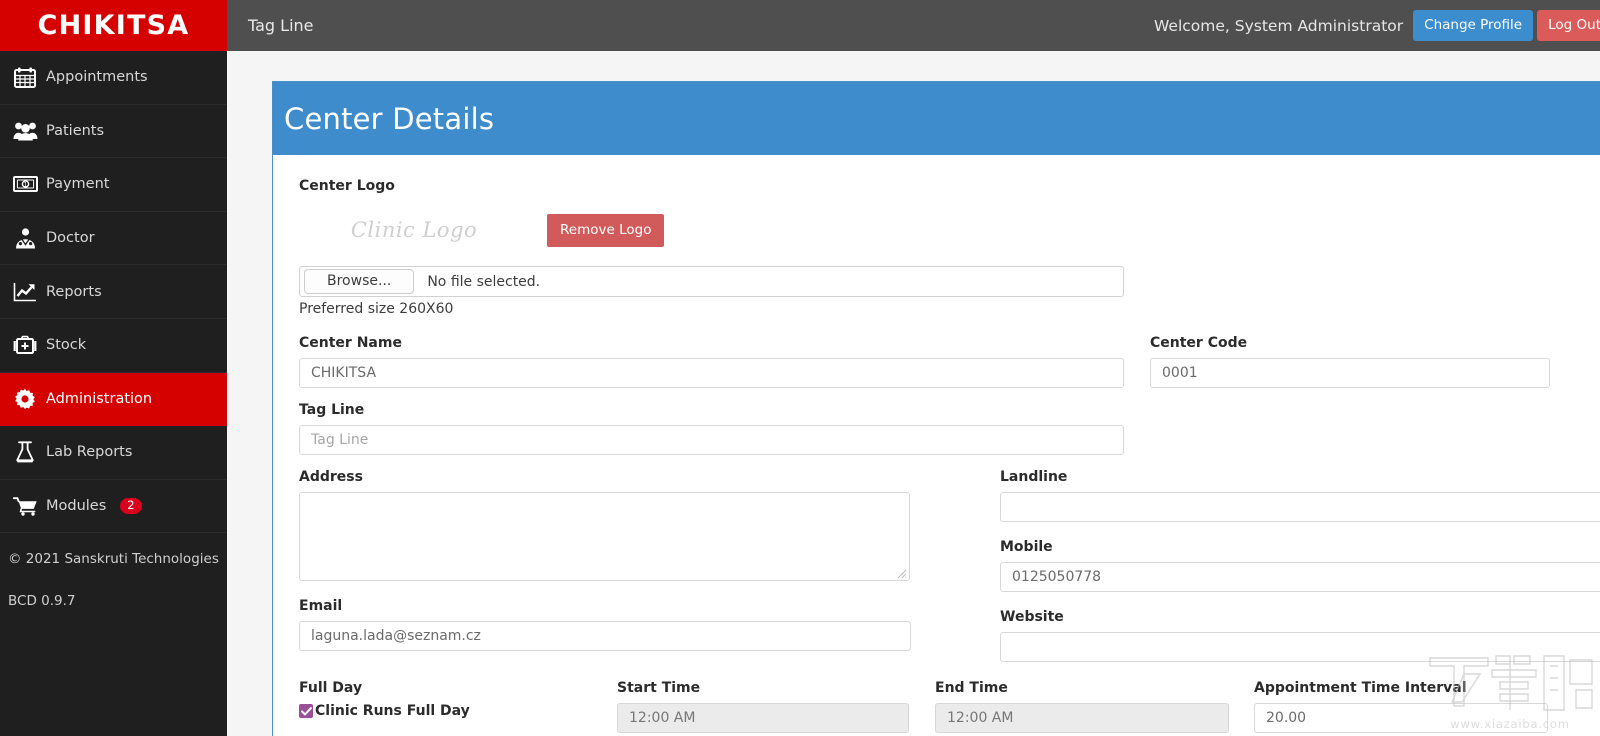 The width and height of the screenshot is (1600, 736). I want to click on start-time-label: Start Time, so click(659, 688).